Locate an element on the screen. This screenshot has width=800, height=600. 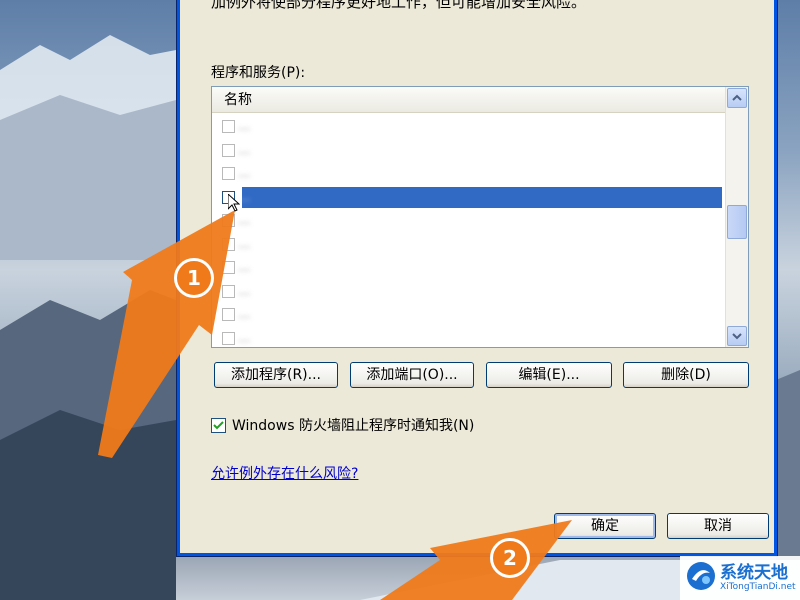
selection-highlight is located at coordinates (482, 197).